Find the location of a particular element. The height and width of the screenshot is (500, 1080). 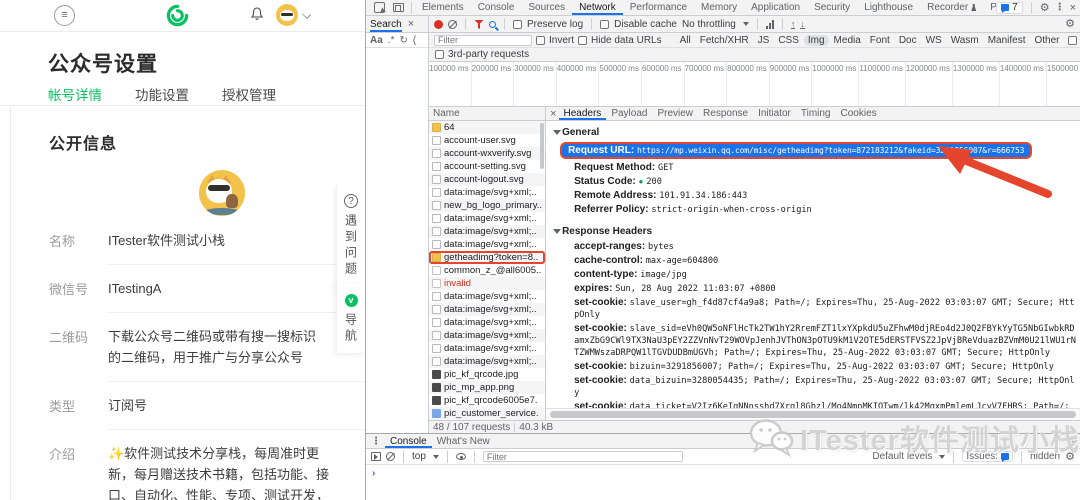

devtools-tab: Network is located at coordinates (597, 7).